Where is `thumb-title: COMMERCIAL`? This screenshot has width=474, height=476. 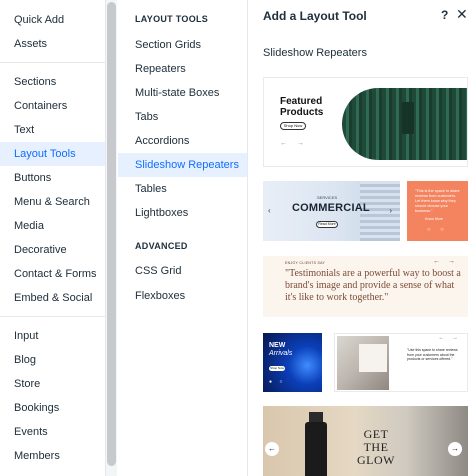
thumb-title: COMMERCIAL is located at coordinates (331, 208).